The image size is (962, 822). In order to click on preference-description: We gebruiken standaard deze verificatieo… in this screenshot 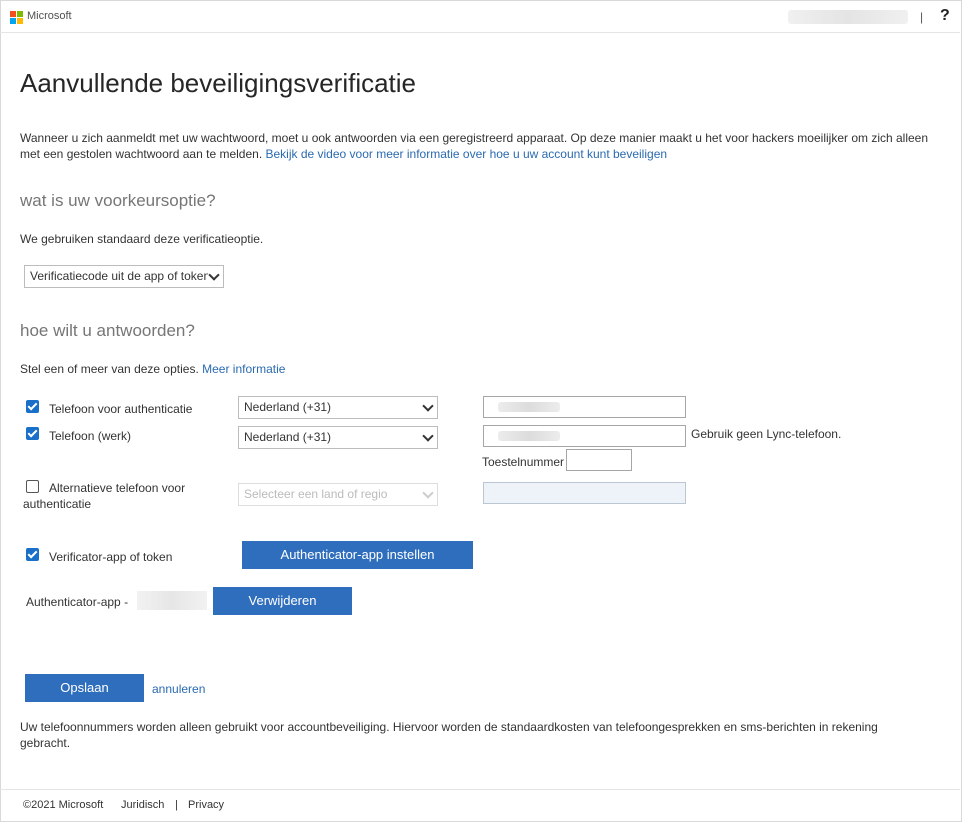, I will do `click(142, 239)`.